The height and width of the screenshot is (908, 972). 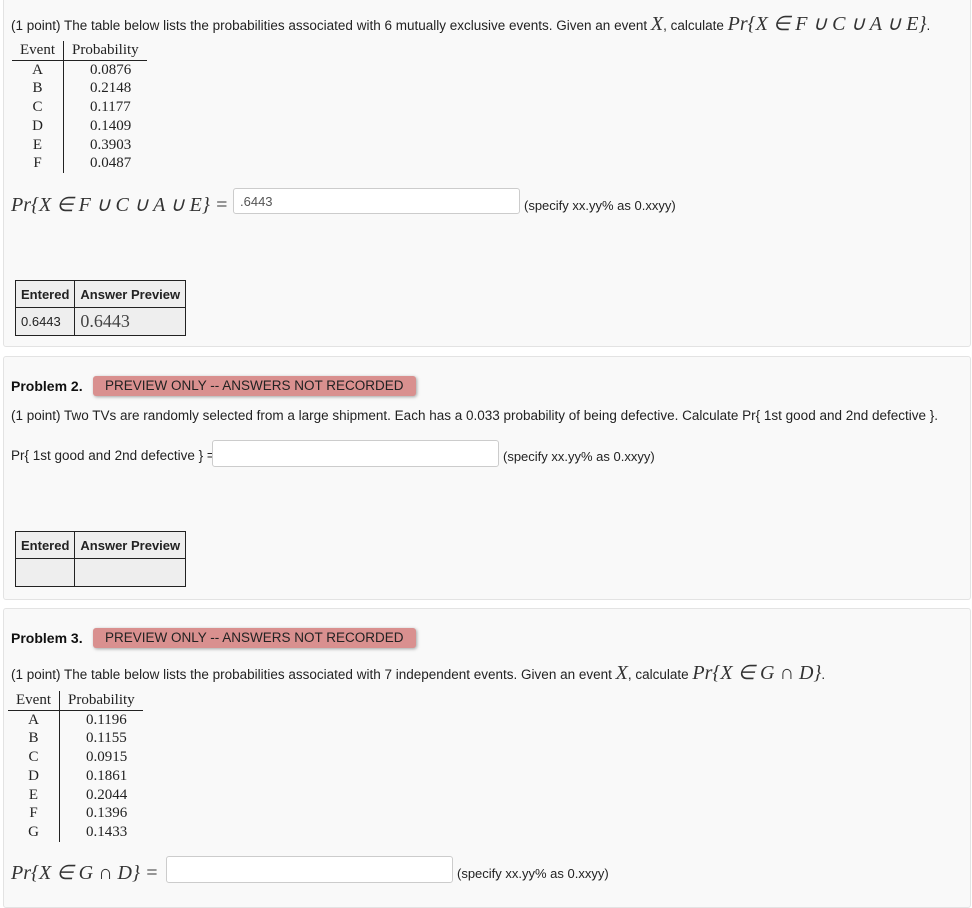 I want to click on results-table: Entered Answer Preview 0.6443 0.6443, so click(x=100, y=308).